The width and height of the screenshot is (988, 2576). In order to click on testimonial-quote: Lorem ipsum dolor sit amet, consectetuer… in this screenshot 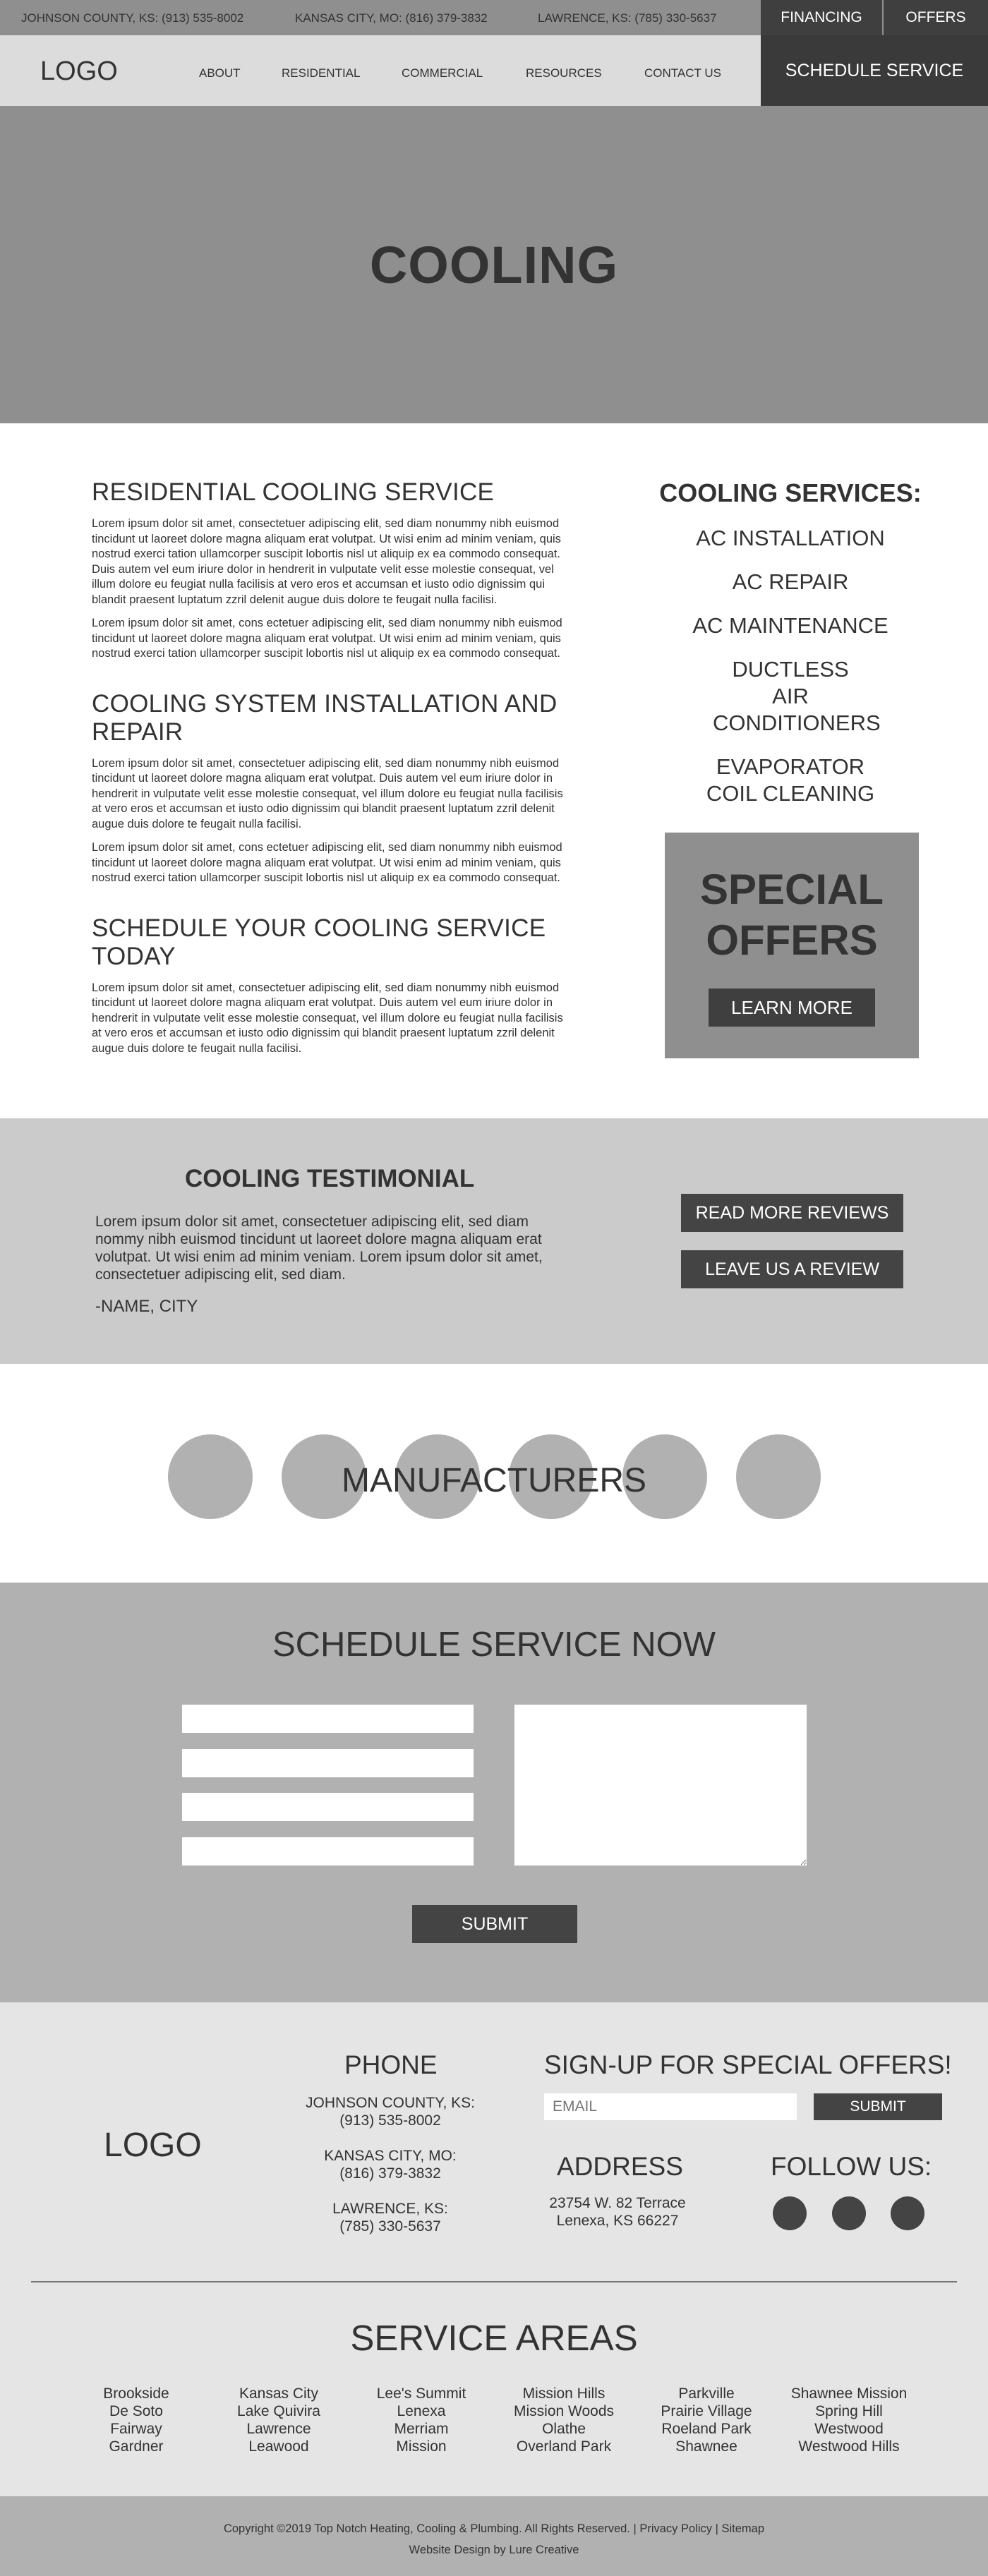, I will do `click(319, 1249)`.